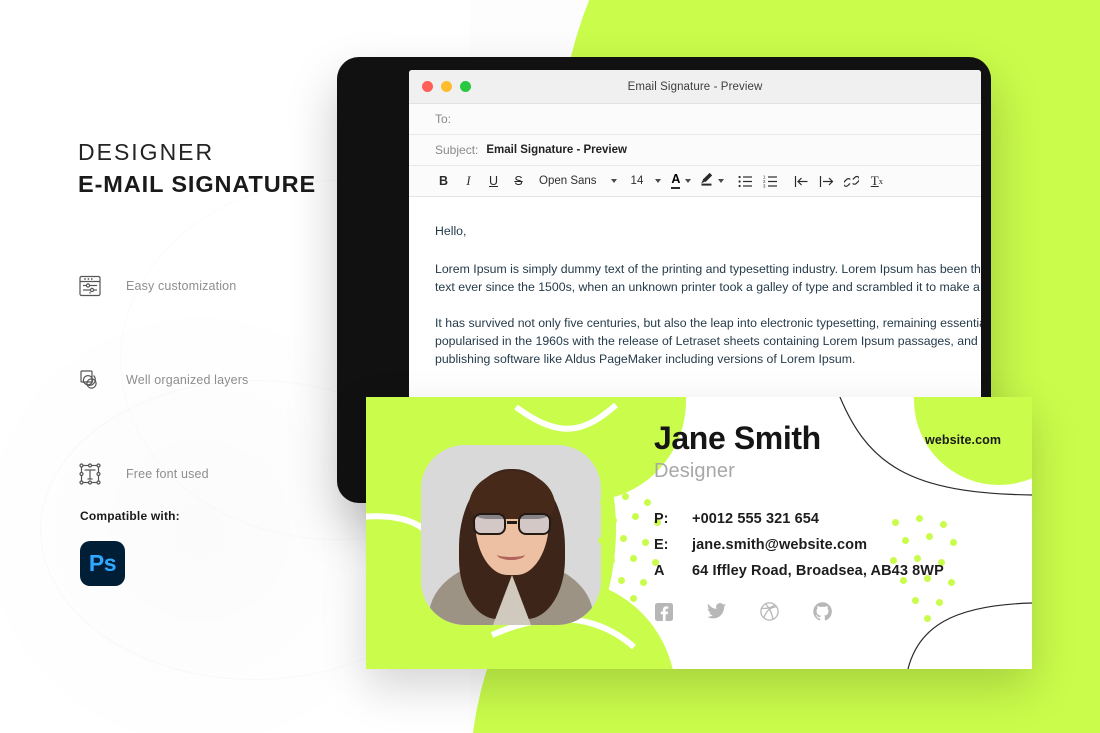 The image size is (1100, 733). What do you see at coordinates (443, 119) in the screenshot?
I see `to-label: To:` at bounding box center [443, 119].